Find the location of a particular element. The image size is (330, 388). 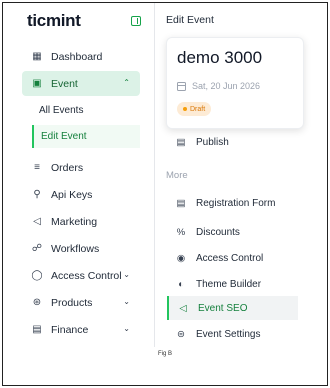

panel-item-event-seo: ◁ Event SEO is located at coordinates (232, 308).